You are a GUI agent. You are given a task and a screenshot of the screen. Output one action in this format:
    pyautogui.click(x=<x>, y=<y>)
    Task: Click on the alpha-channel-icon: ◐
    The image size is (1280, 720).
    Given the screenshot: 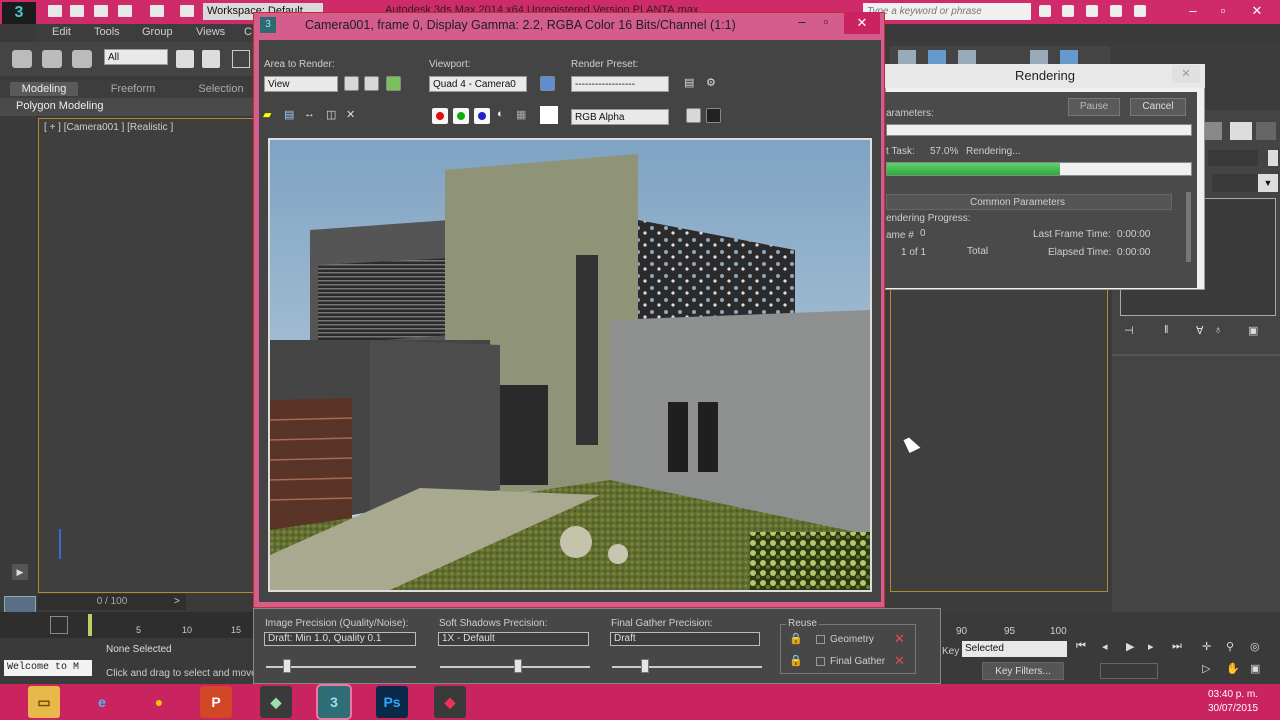 What is the action you would take?
    pyautogui.click(x=503, y=116)
    